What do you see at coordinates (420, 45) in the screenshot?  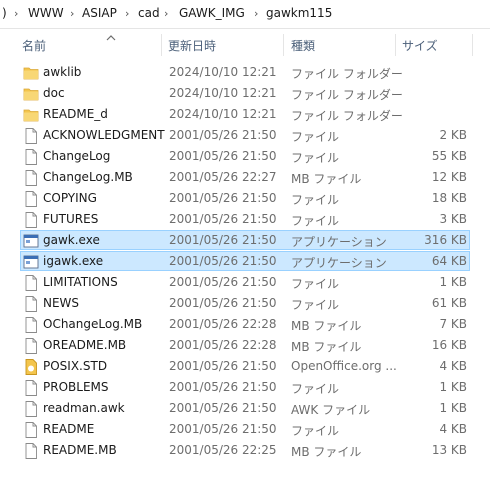 I see `column-header-size: サイズ` at bounding box center [420, 45].